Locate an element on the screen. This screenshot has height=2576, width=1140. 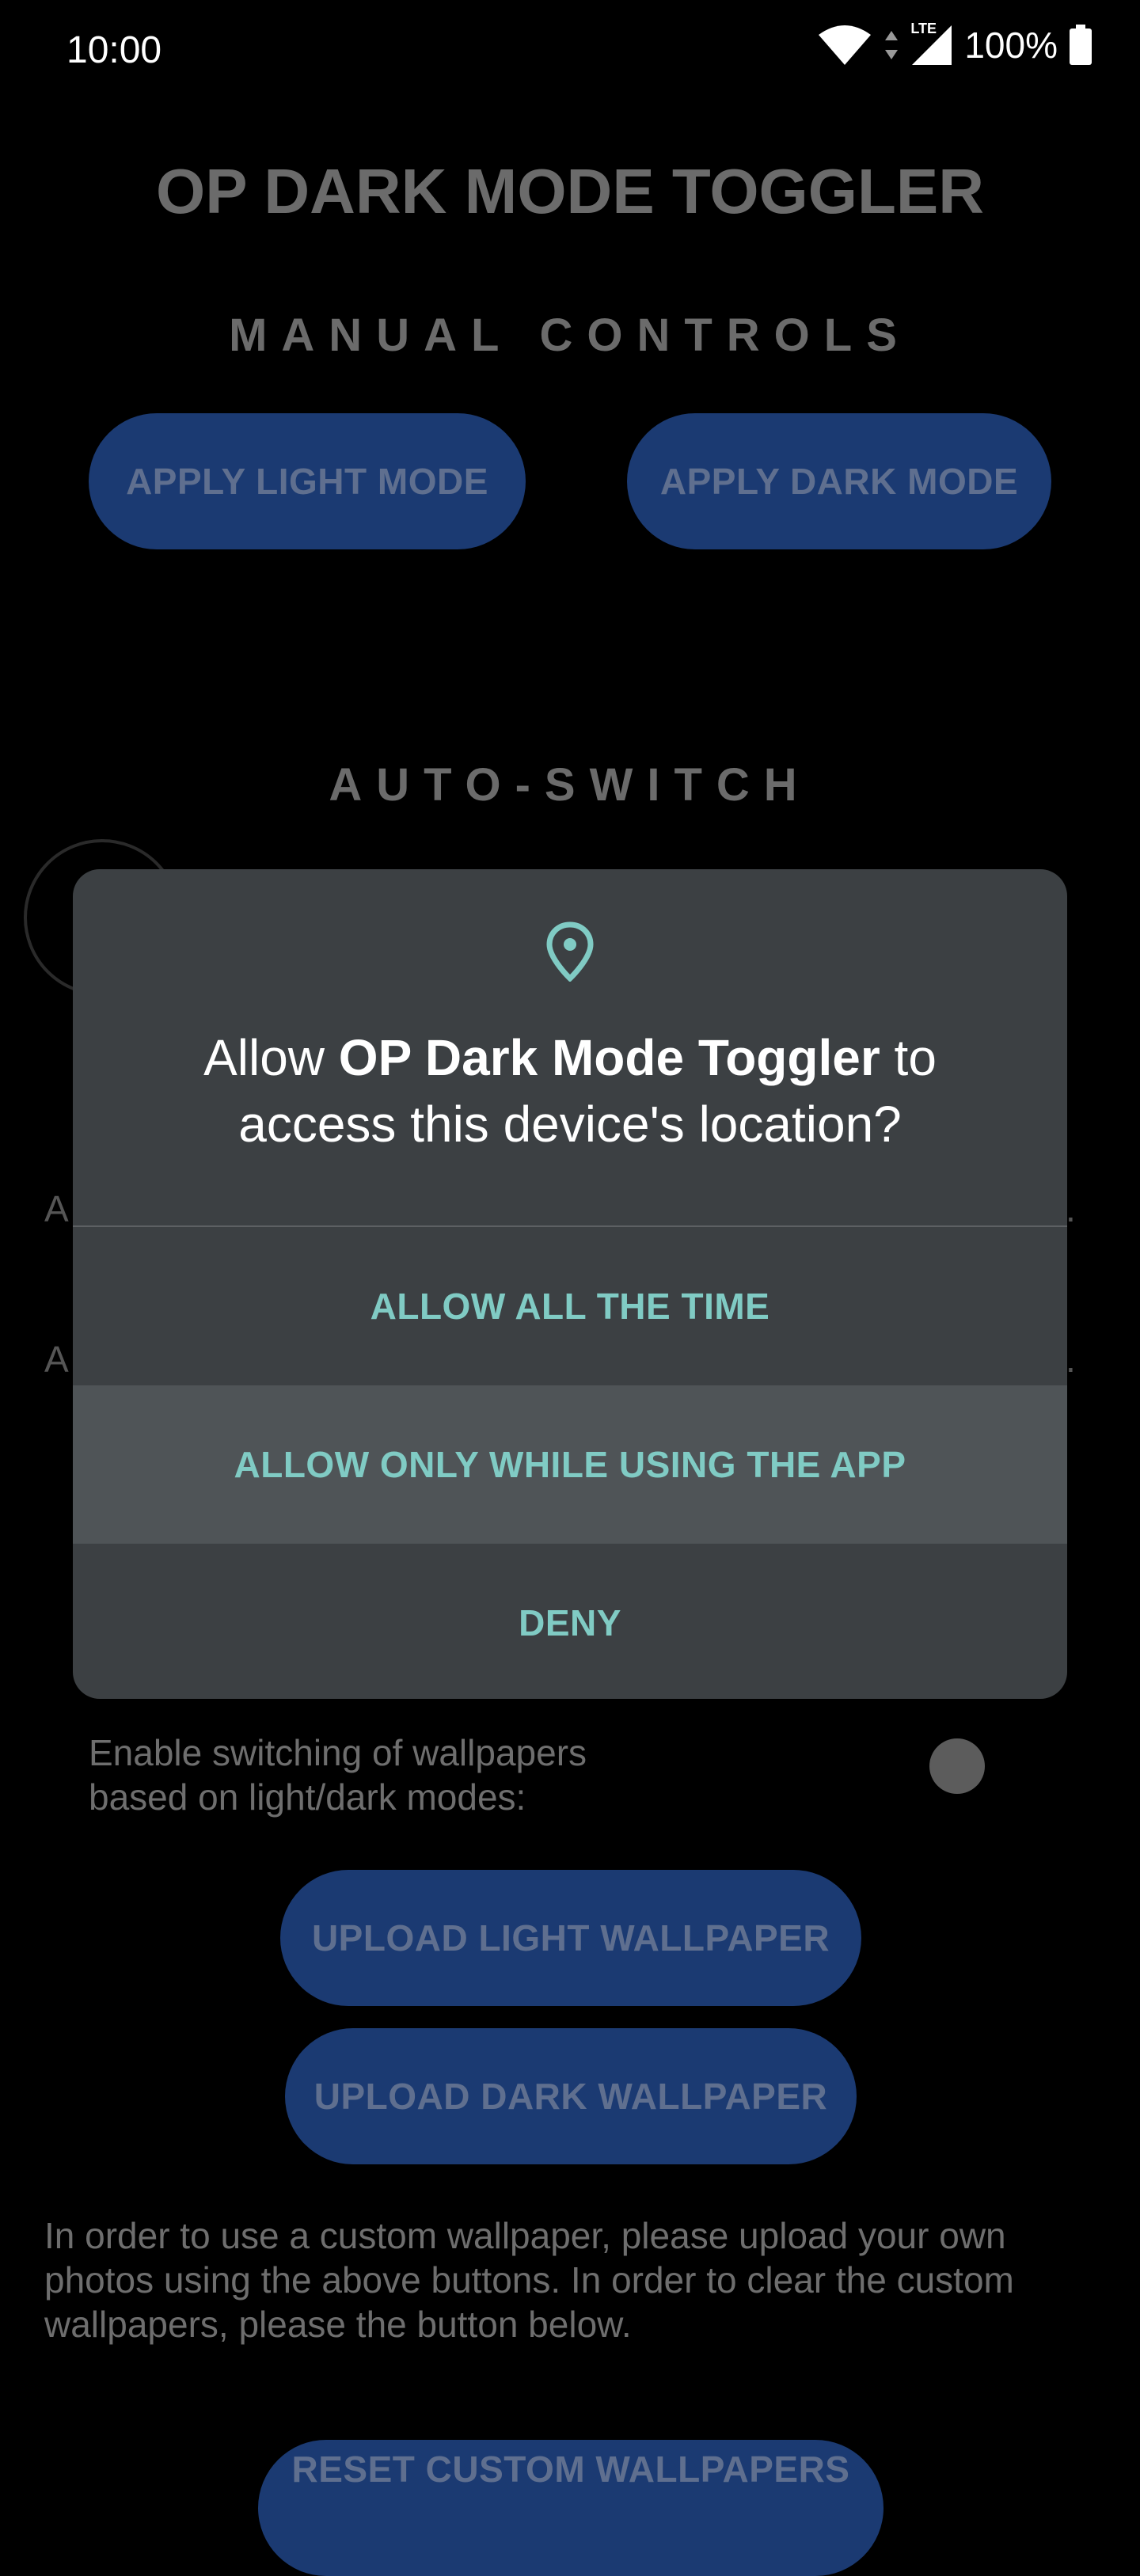
battery-percent: 100% is located at coordinates (1011, 45).